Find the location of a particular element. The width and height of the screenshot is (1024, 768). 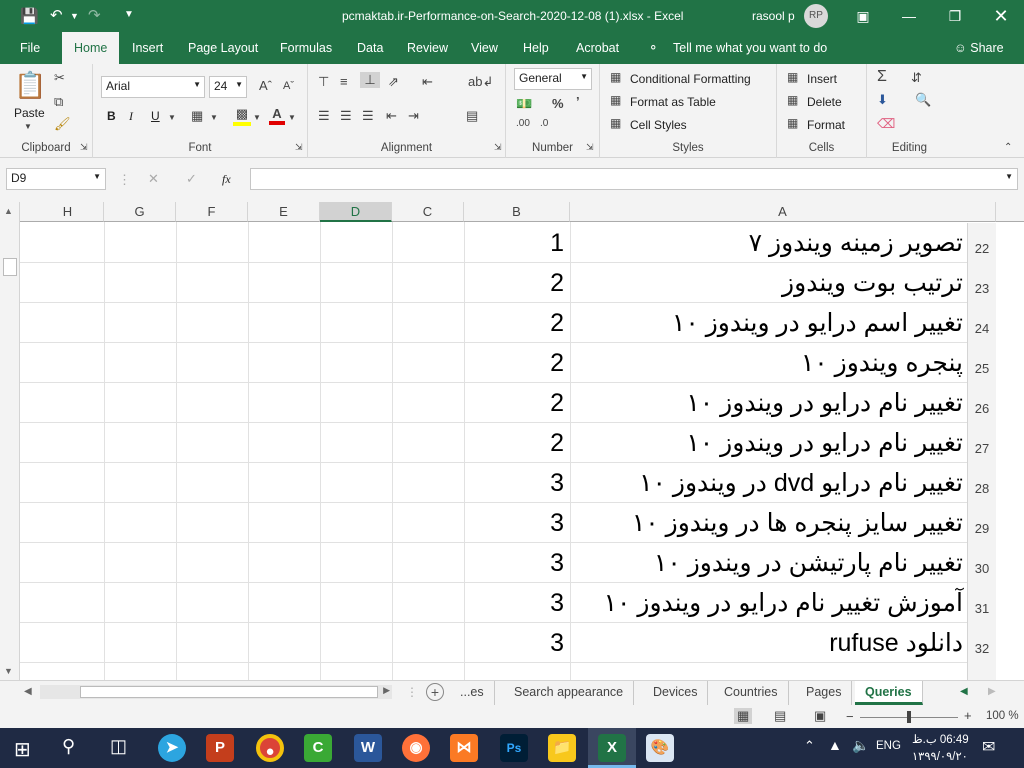

increase-indent-icon: ⇥ is located at coordinates (413, 116).